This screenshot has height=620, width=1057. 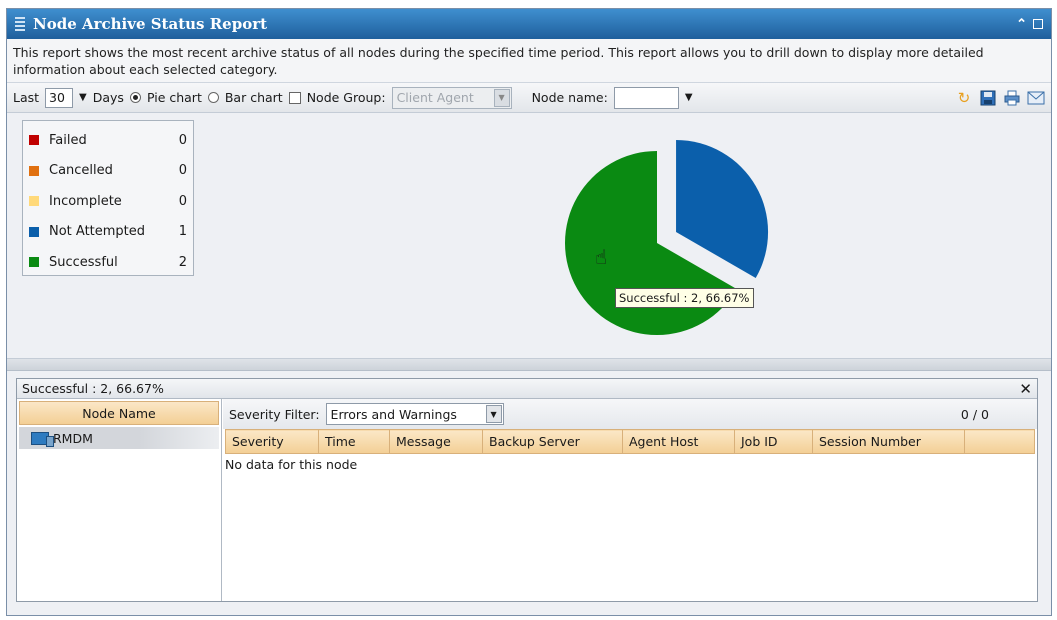 I want to click on bar-chart-label: Bar chart, so click(x=254, y=97).